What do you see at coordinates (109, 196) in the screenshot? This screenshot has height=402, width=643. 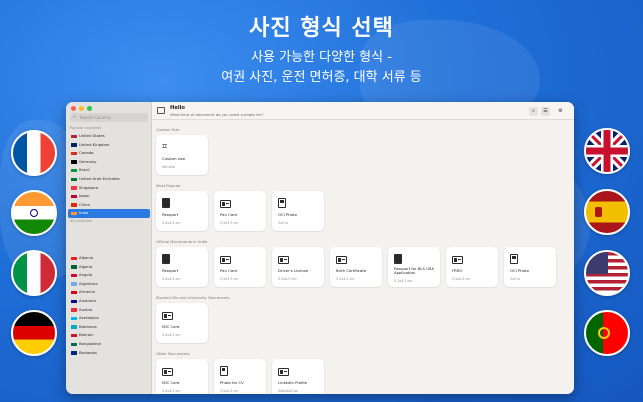 I see `sidebar-item-japan: Japan` at bounding box center [109, 196].